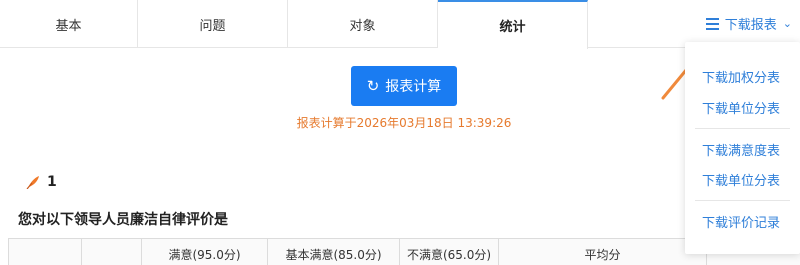 This screenshot has width=800, height=265. I want to click on download-menu: 下载加权分表 下载单位分表 下载满意度表 下载单位分表 下载评价记录, so click(742, 148).